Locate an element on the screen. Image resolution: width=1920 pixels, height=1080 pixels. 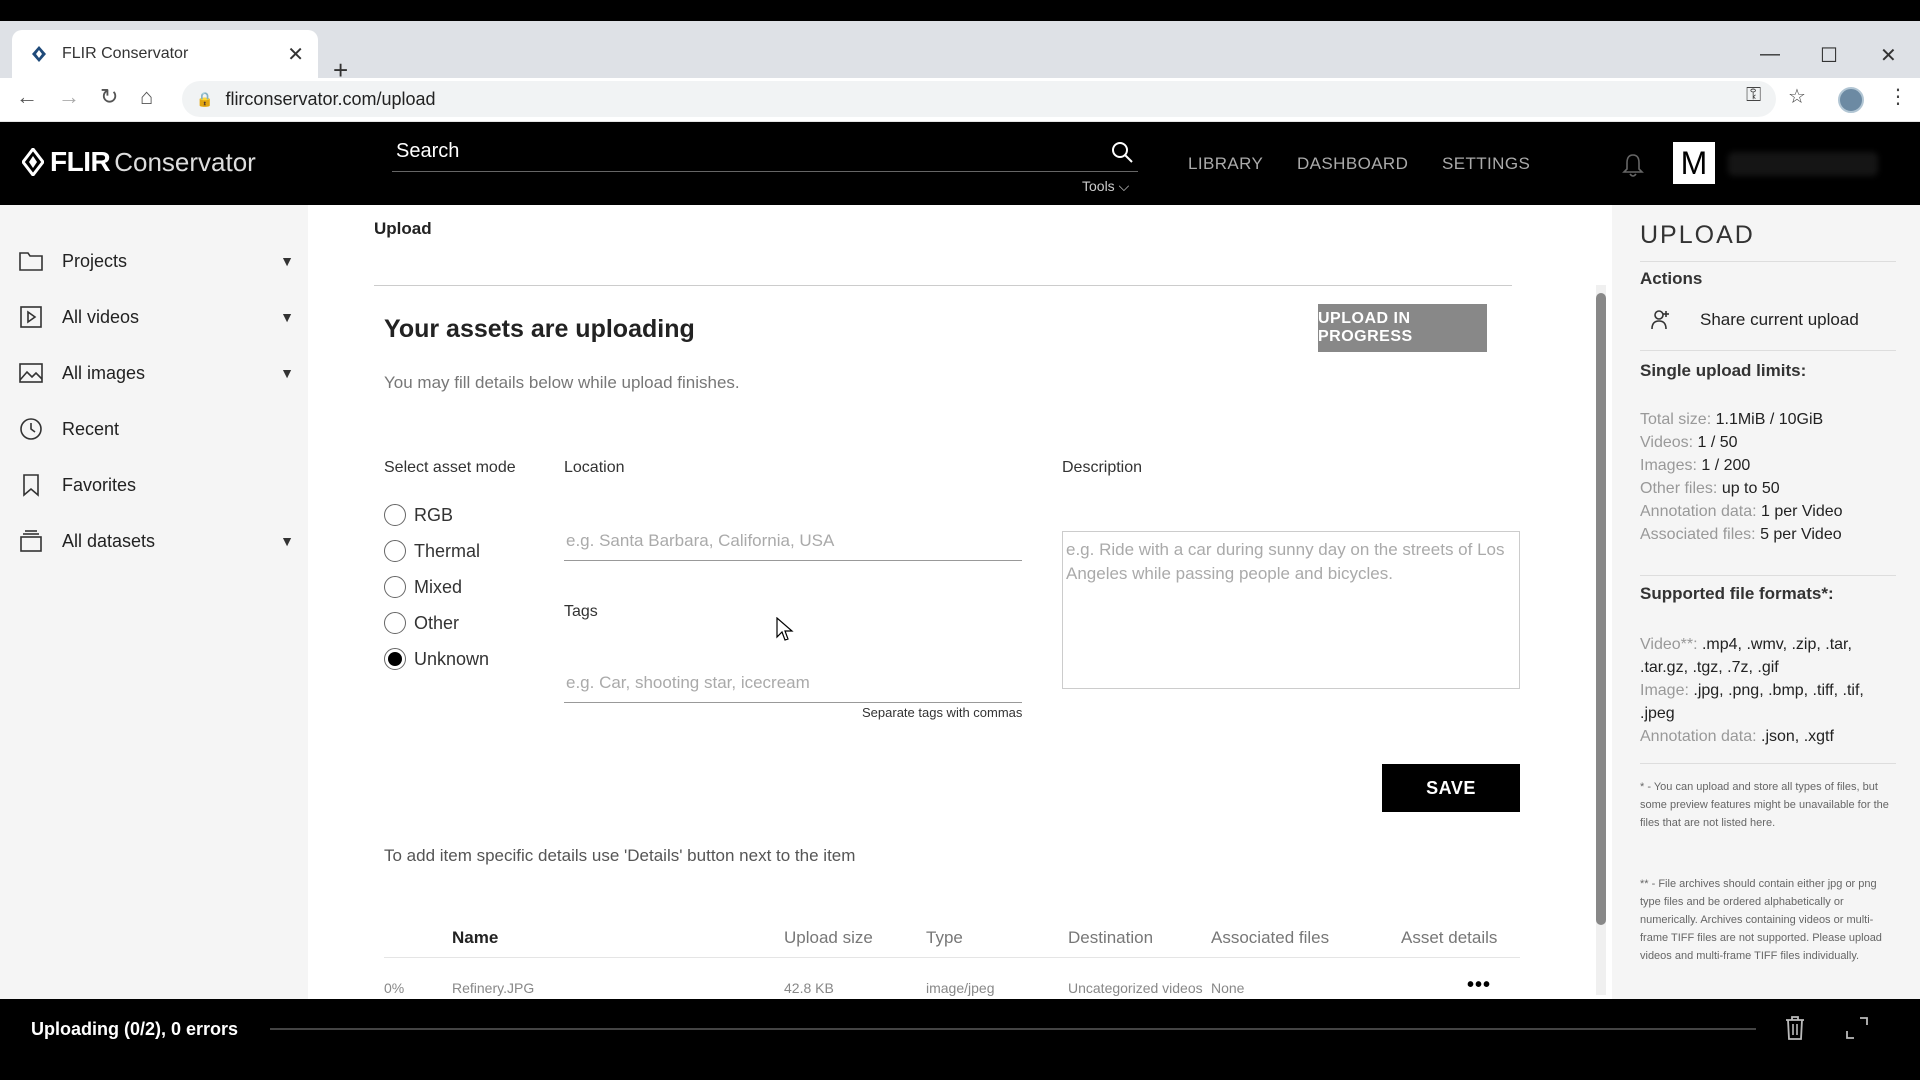
user-name-blurred is located at coordinates (1803, 164).